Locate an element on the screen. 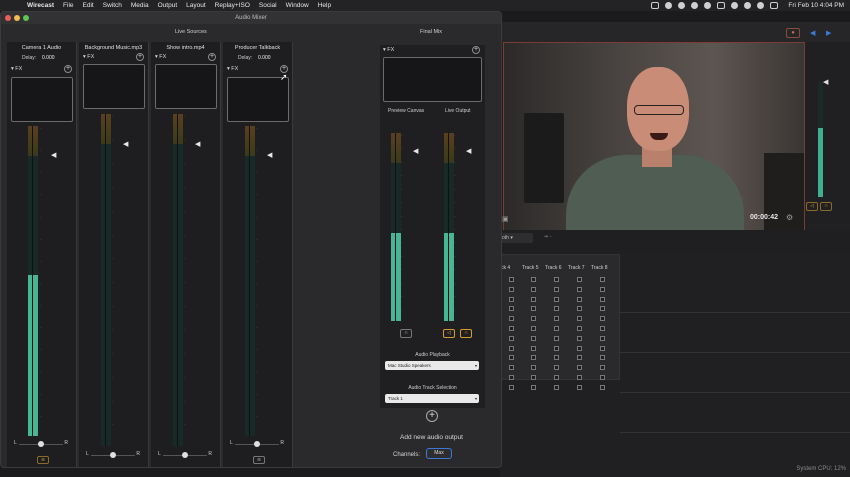 The height and width of the screenshot is (477, 850). clock: Fri Feb 10 4:04 PM is located at coordinates (816, 5).